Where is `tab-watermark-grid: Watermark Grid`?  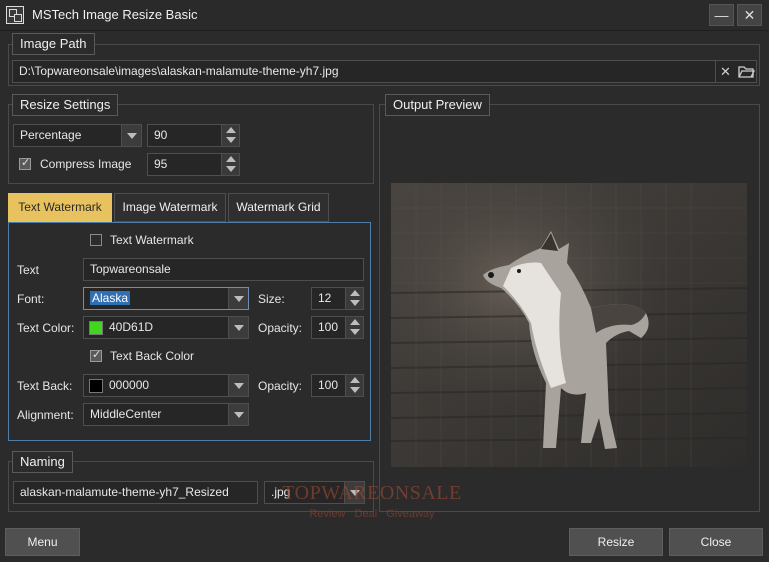
tab-watermark-grid: Watermark Grid is located at coordinates (278, 207).